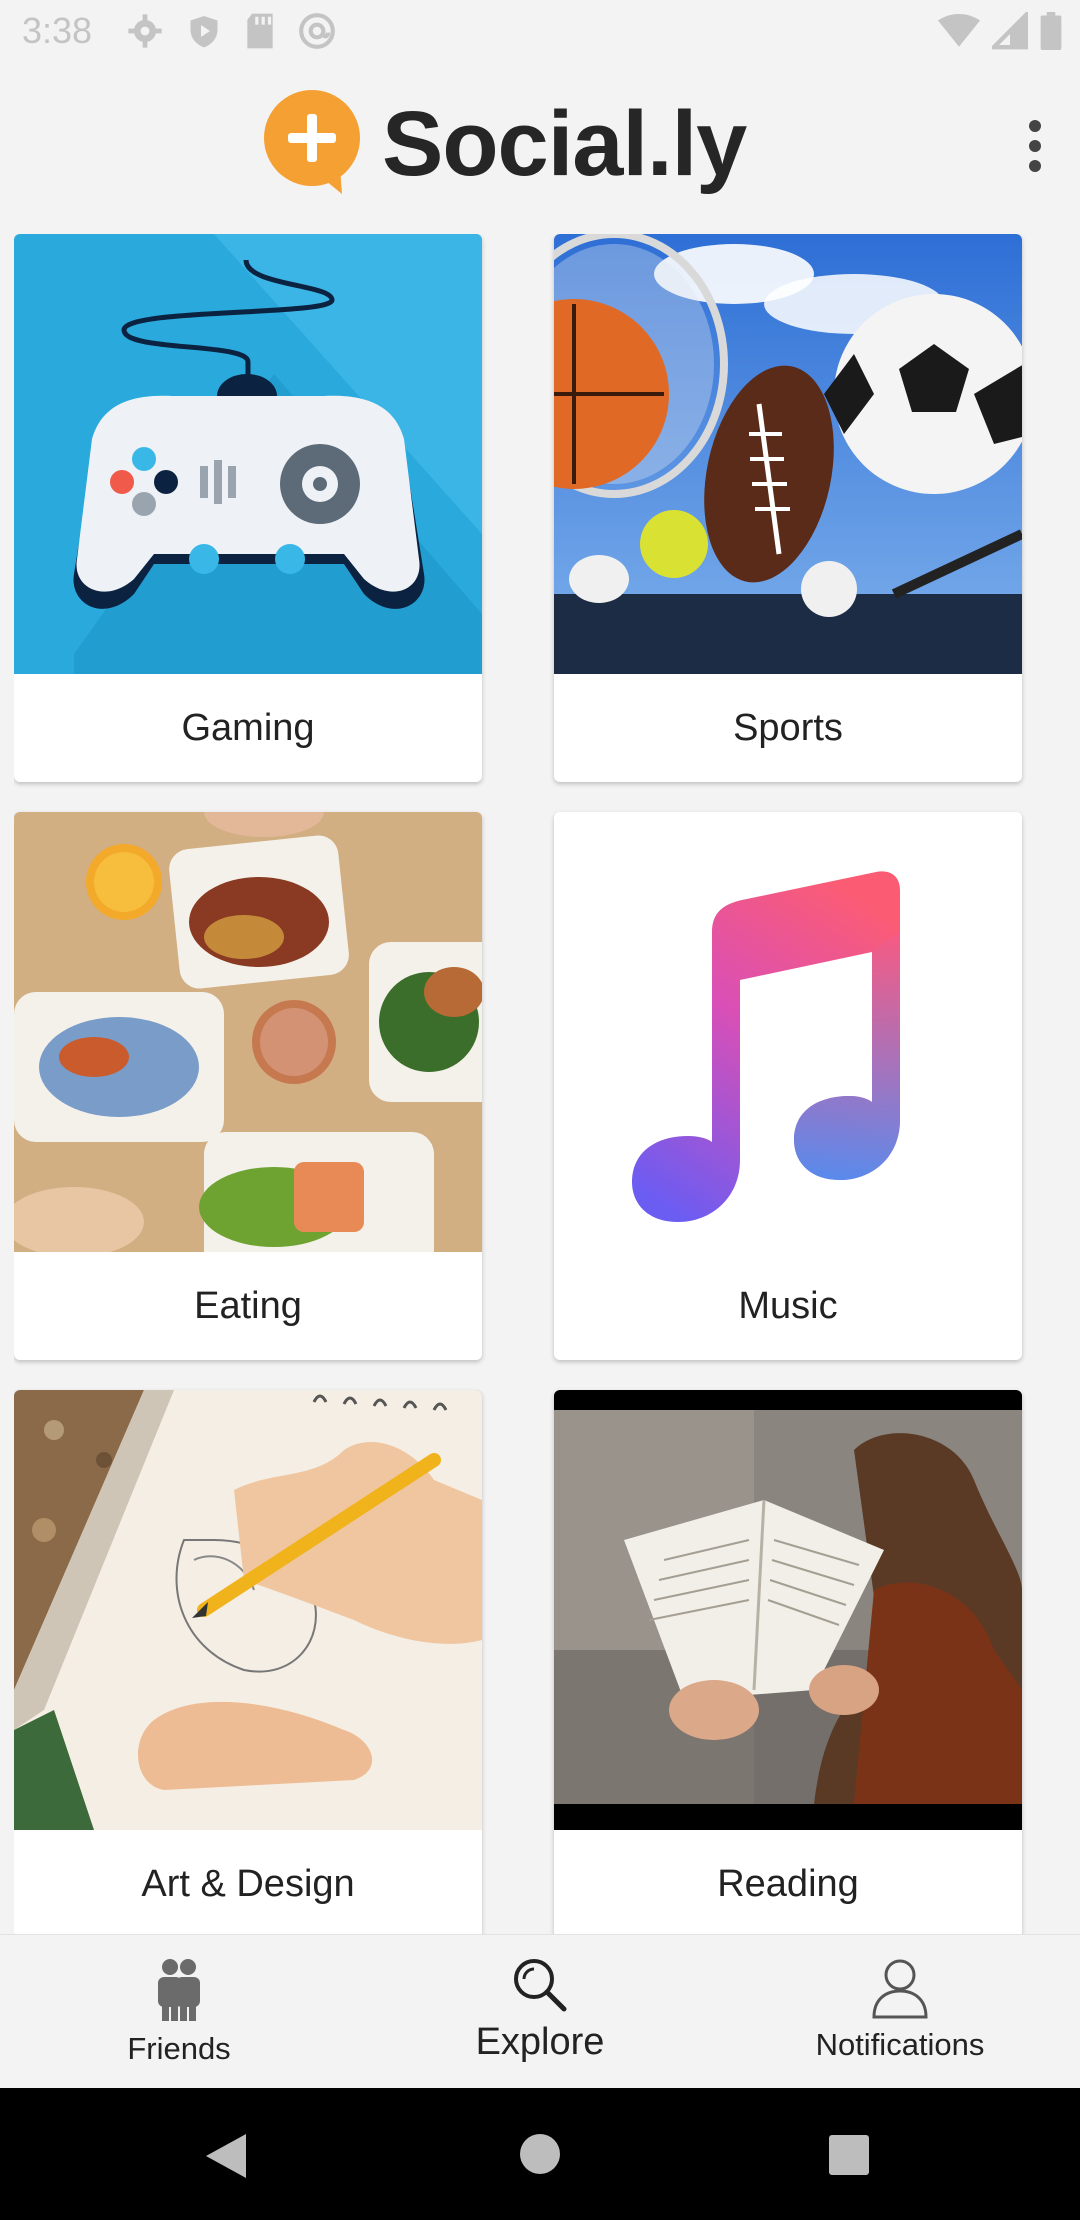 The image size is (1080, 2220). I want to click on app-bar: Social.ly, so click(540, 144).